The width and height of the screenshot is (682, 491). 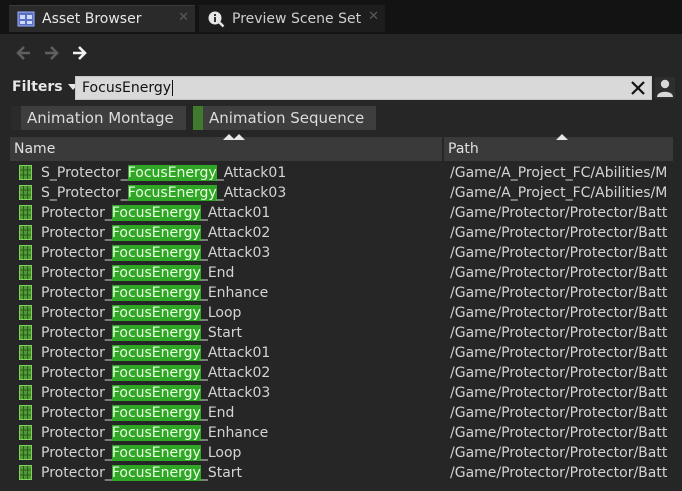 What do you see at coordinates (216, 19) in the screenshot?
I see `preview-scene-set-icon` at bounding box center [216, 19].